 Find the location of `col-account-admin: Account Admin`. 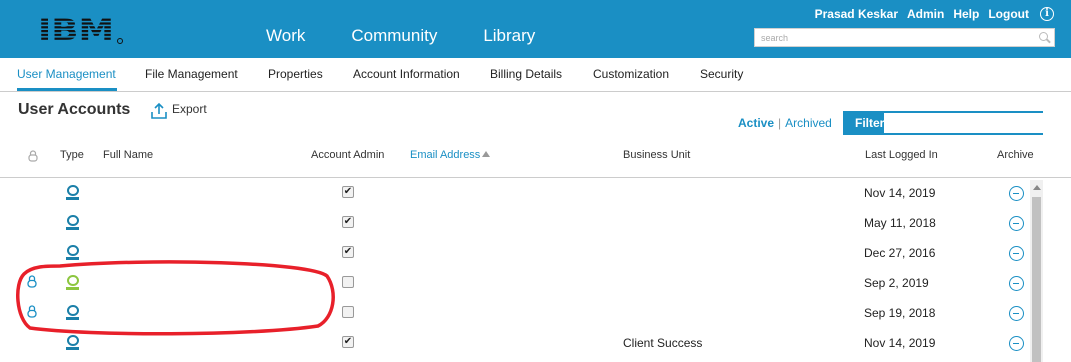

col-account-admin: Account Admin is located at coordinates (347, 155).